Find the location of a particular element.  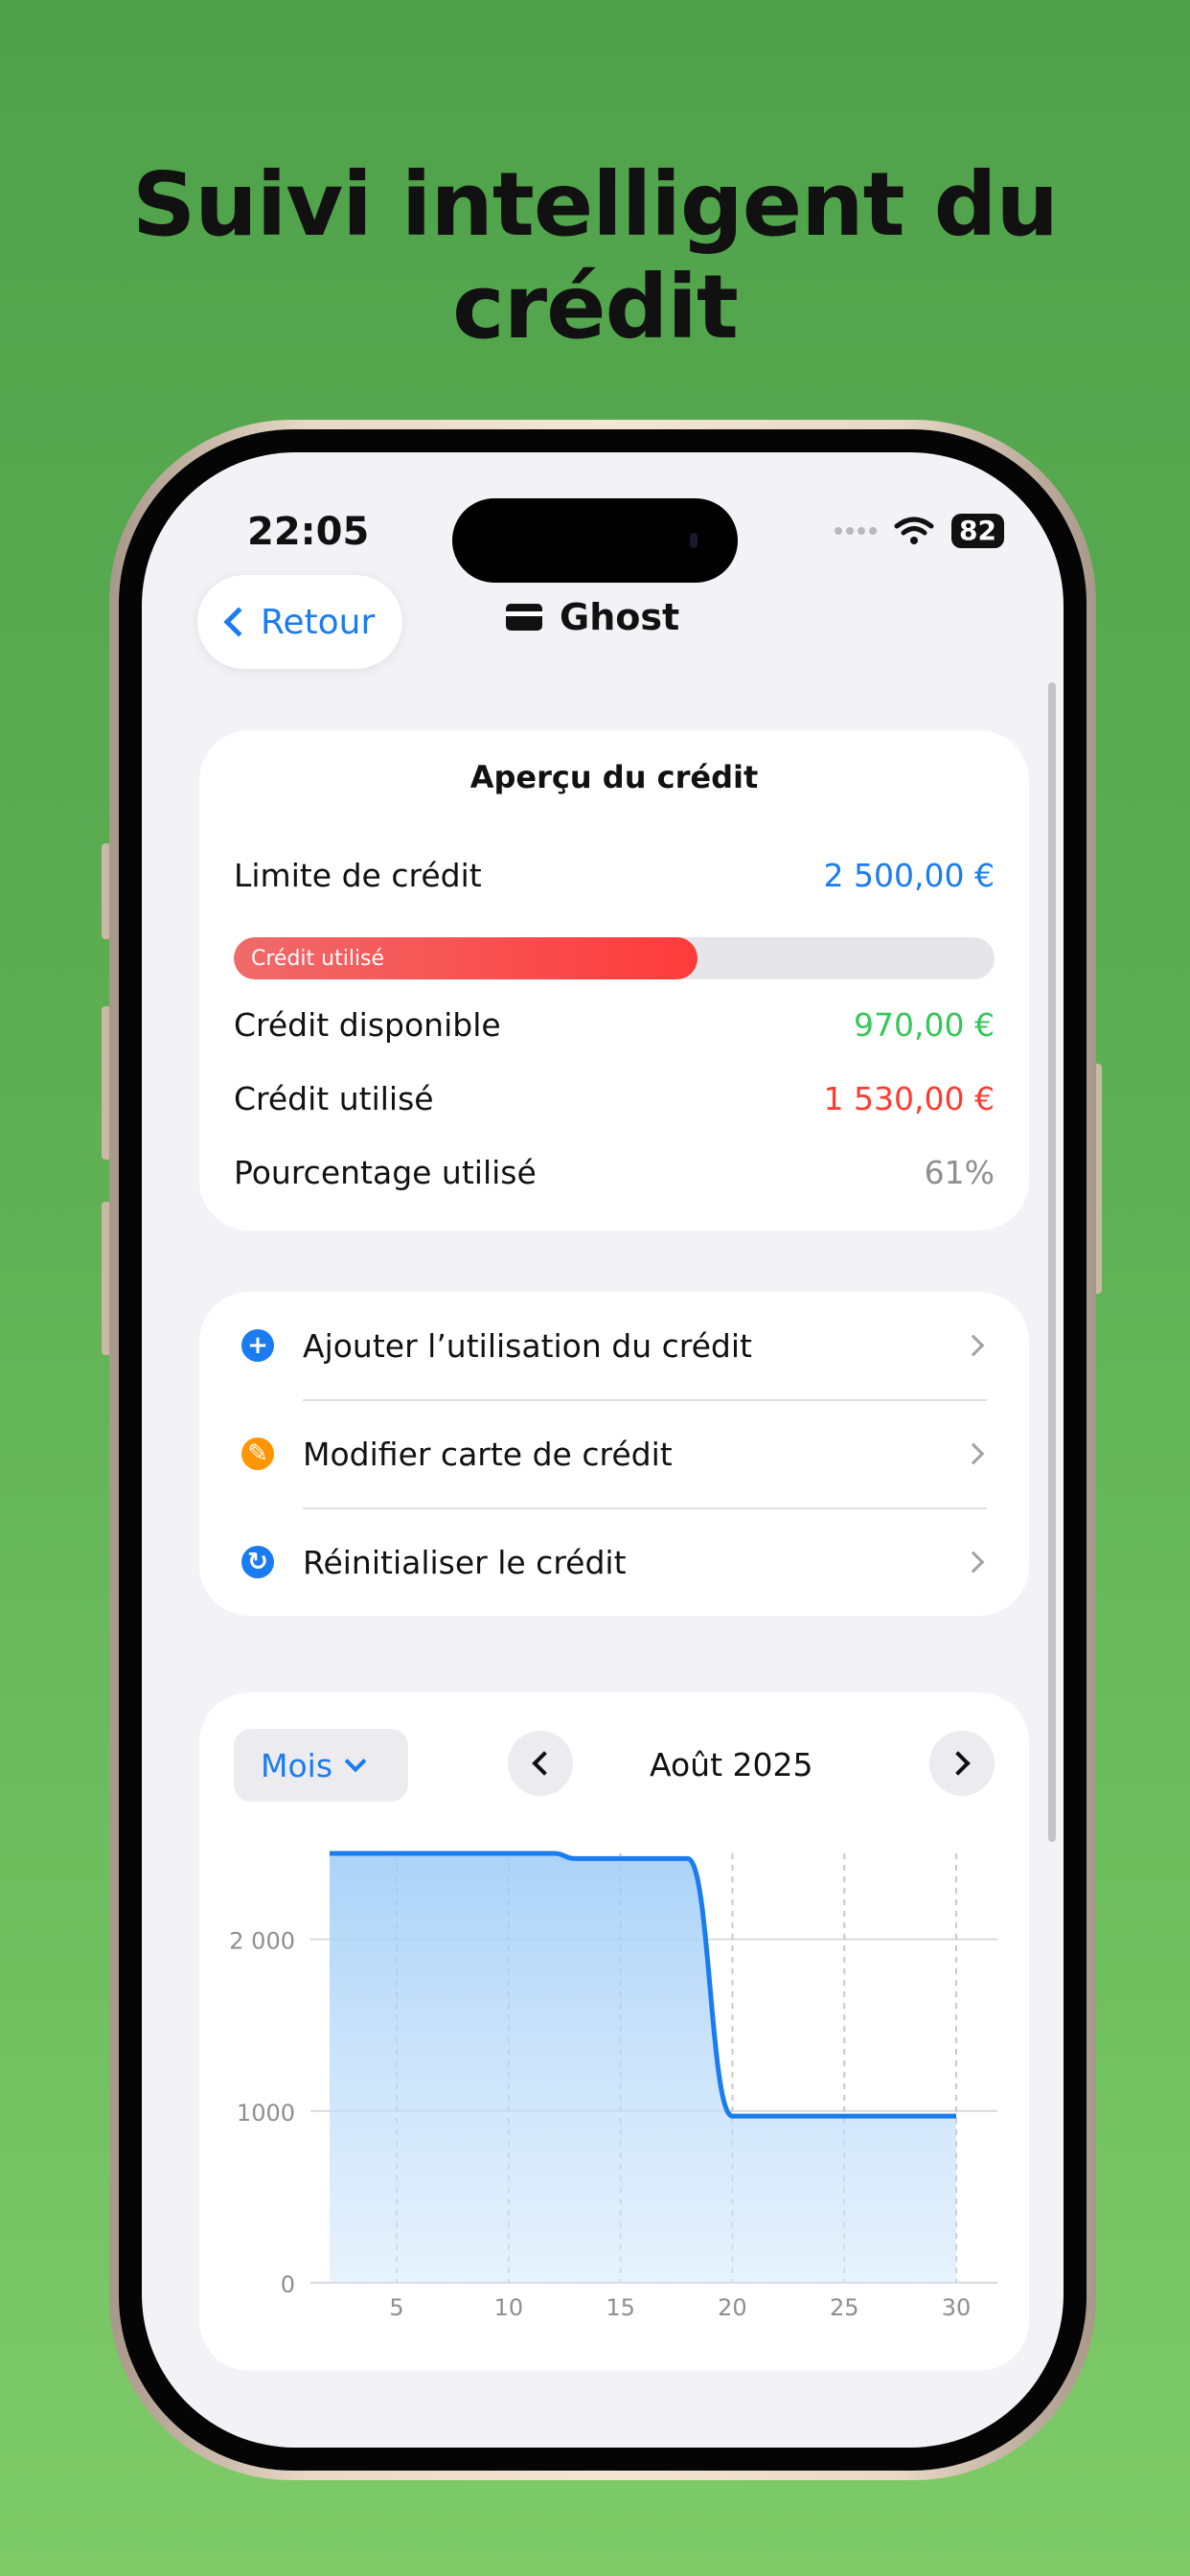

period-selector: Mois is located at coordinates (321, 1765).